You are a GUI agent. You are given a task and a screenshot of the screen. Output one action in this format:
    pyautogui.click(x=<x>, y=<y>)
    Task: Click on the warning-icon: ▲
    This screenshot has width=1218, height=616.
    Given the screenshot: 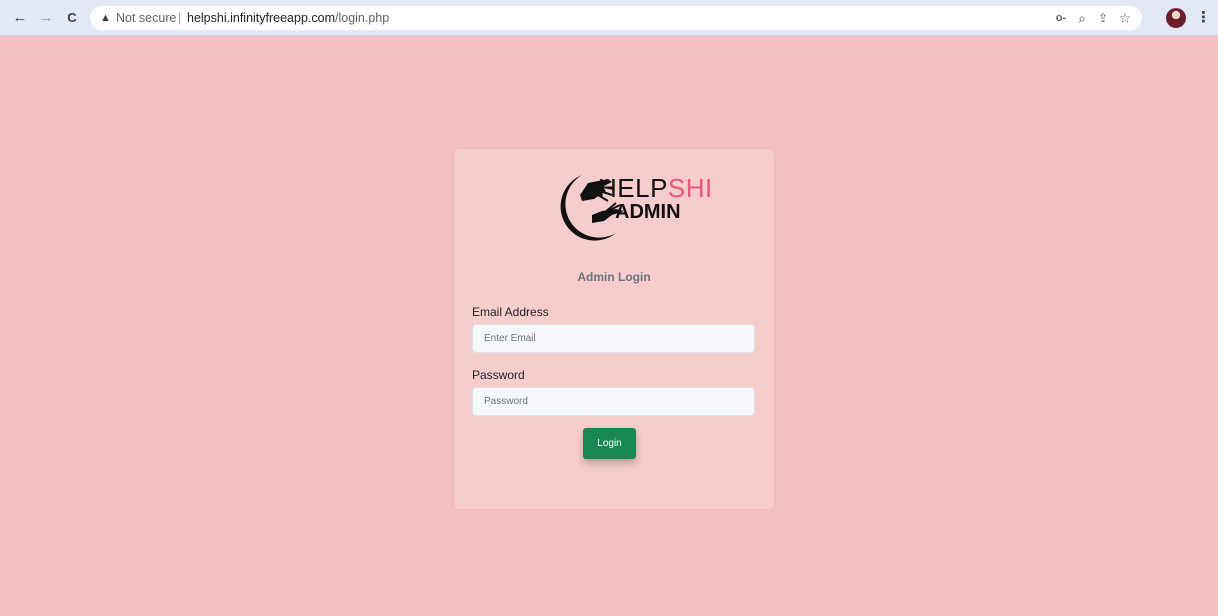 What is the action you would take?
    pyautogui.click(x=105, y=18)
    